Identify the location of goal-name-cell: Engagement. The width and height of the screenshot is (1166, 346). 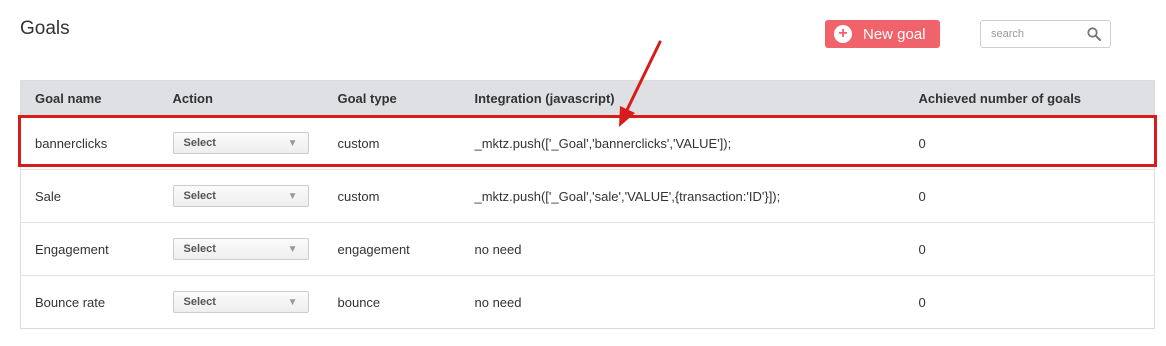
(89, 249).